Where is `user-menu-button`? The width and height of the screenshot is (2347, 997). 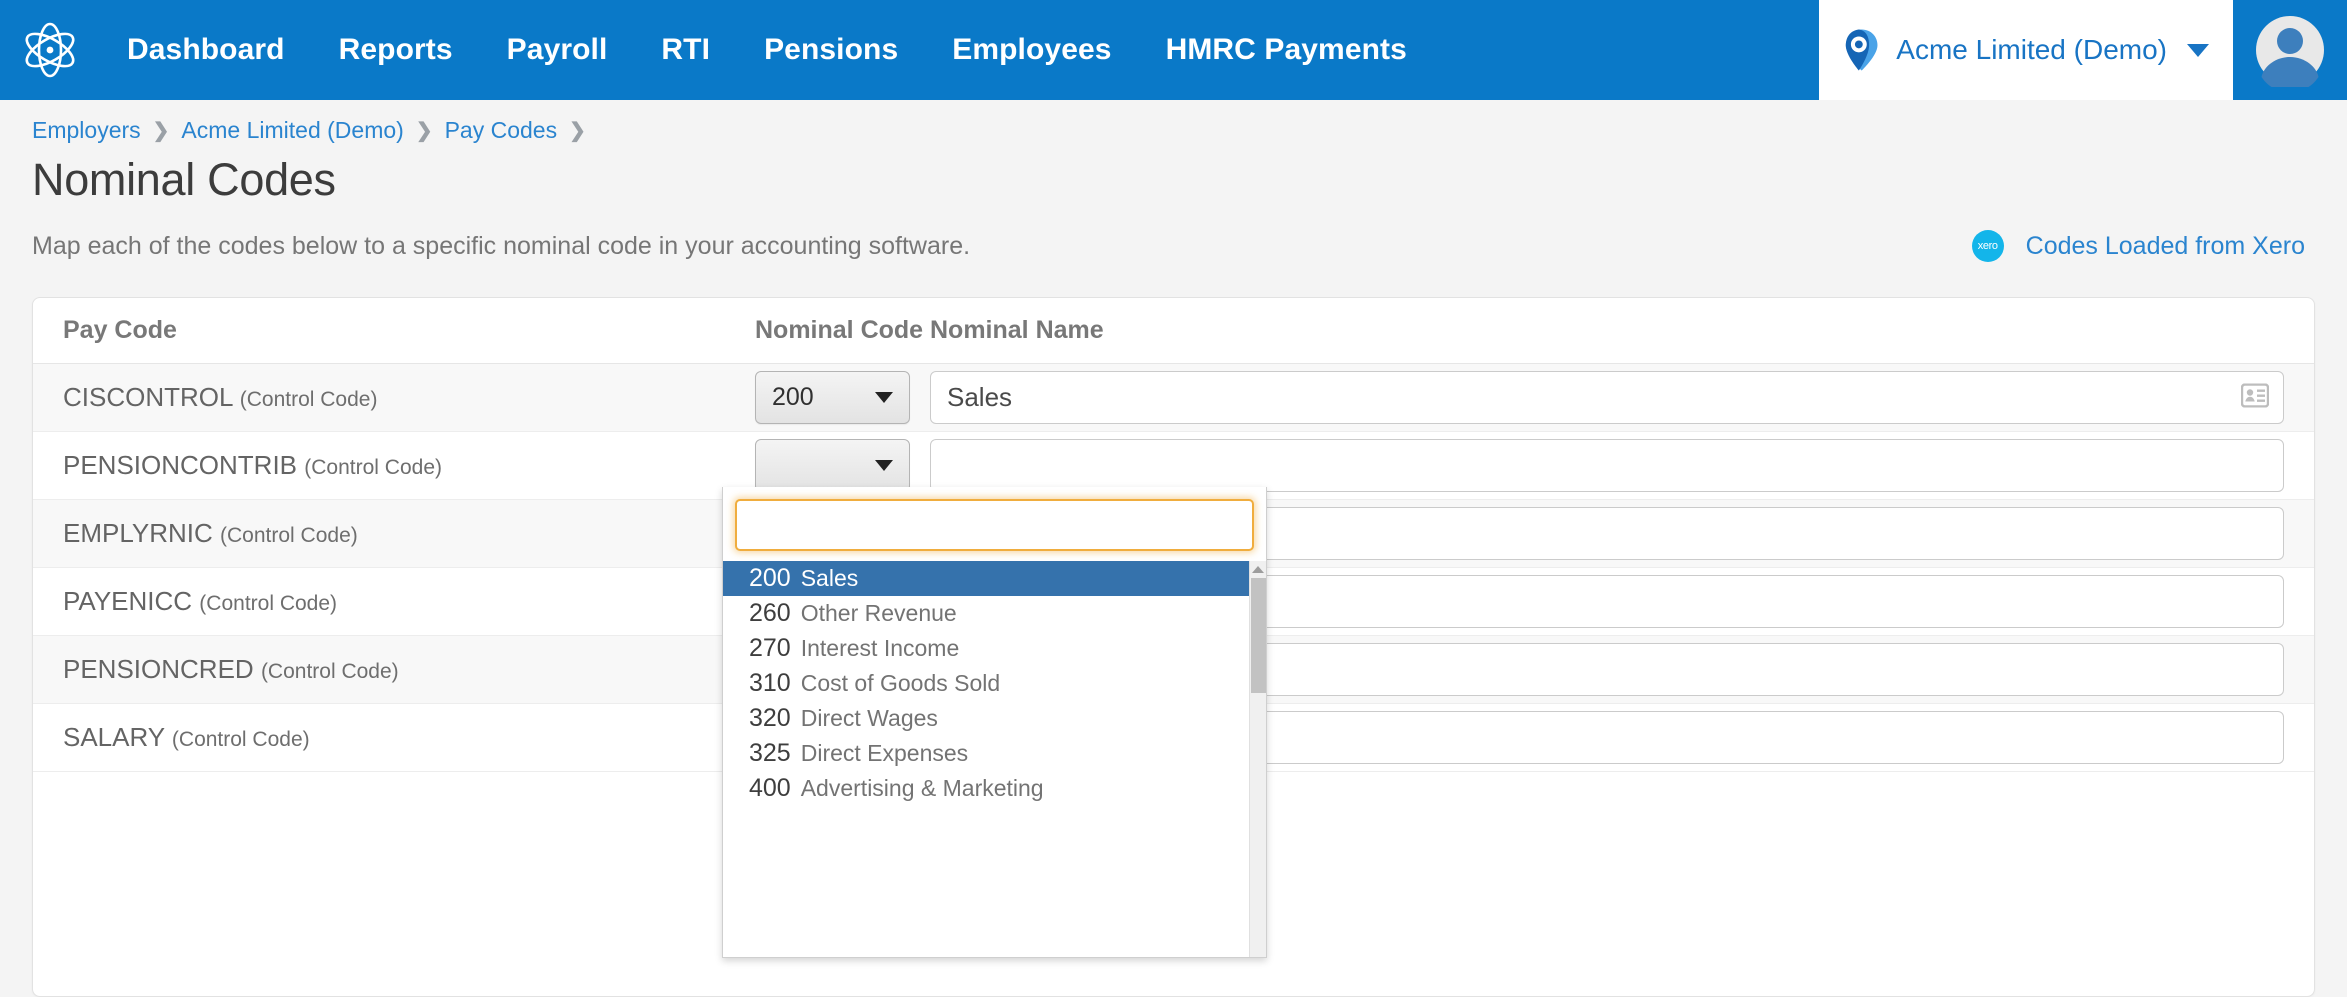
user-menu-button is located at coordinates (2290, 50).